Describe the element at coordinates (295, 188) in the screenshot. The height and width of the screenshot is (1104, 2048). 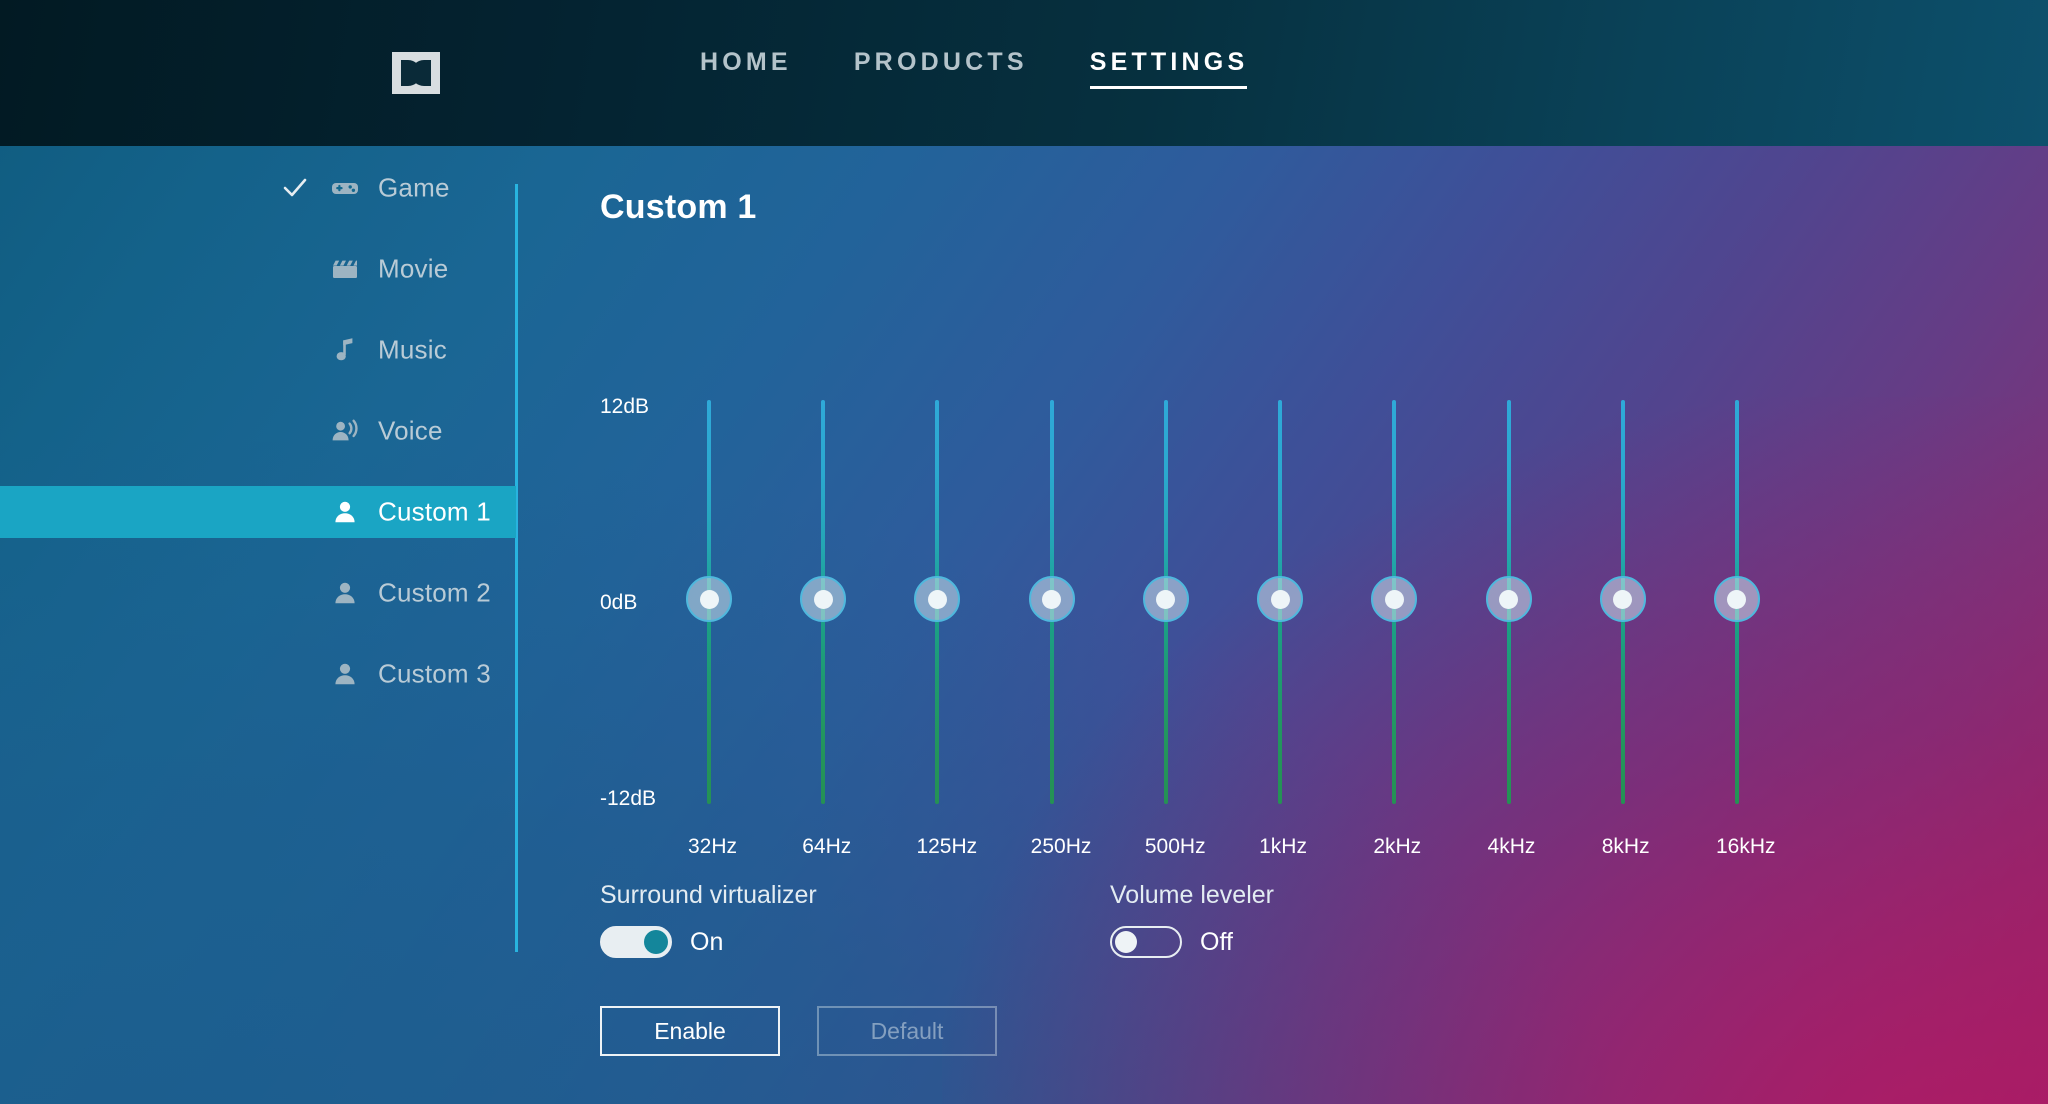
I see `check-icon` at that location.